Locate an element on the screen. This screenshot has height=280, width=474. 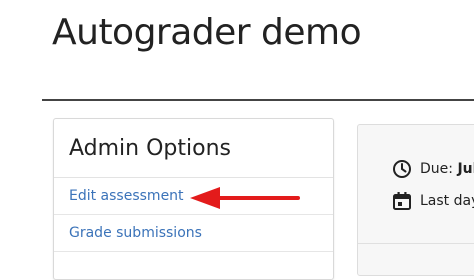
due-value: Jul is located at coordinates (465, 169).